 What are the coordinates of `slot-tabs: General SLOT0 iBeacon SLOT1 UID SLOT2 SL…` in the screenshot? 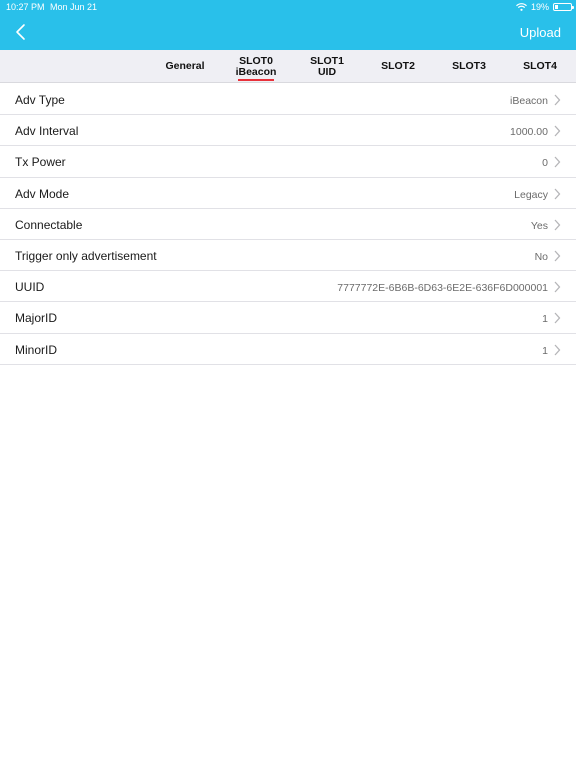 It's located at (288, 66).